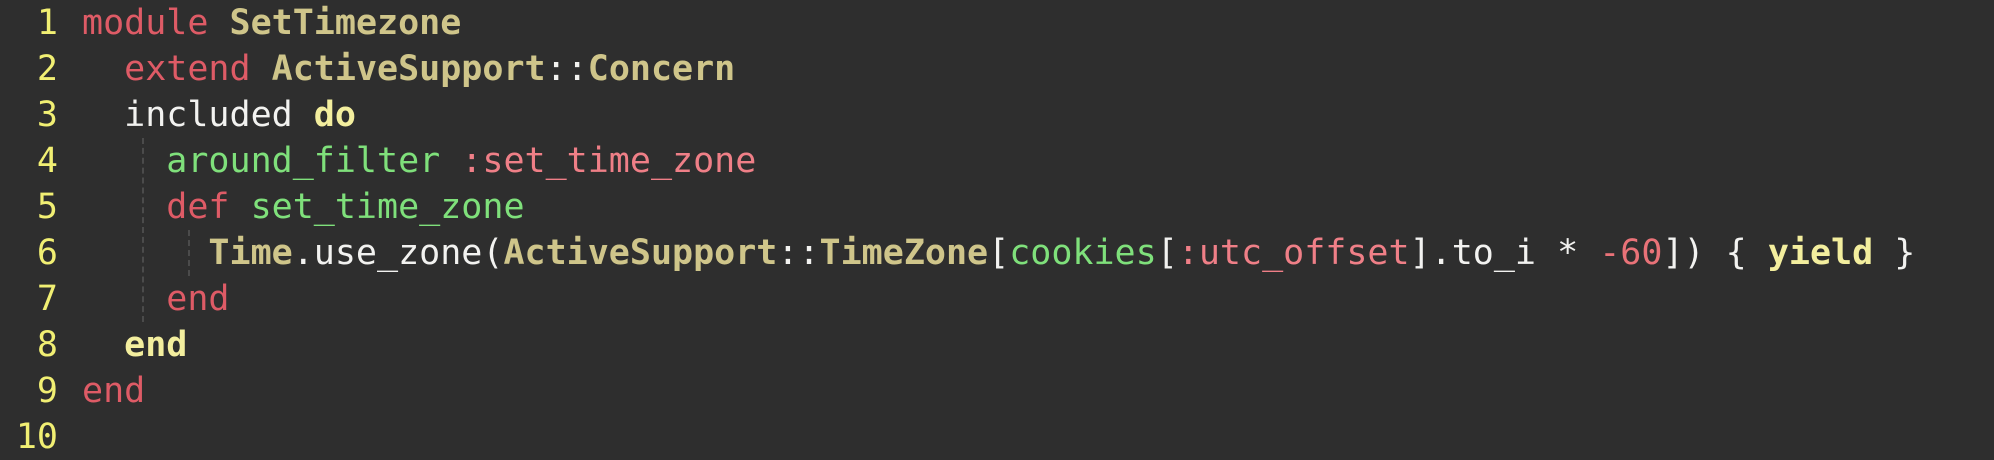 The height and width of the screenshot is (460, 1994). Describe the element at coordinates (1820, 253) in the screenshot. I see `code-token: yield` at that location.